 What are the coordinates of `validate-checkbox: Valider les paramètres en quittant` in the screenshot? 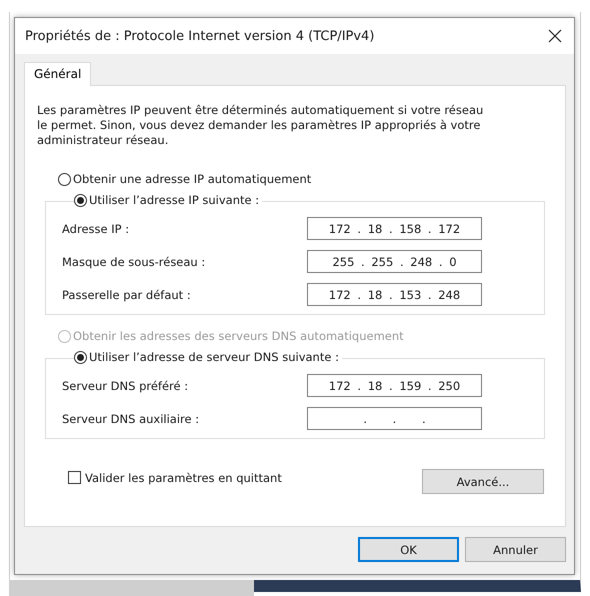 It's located at (175, 477).